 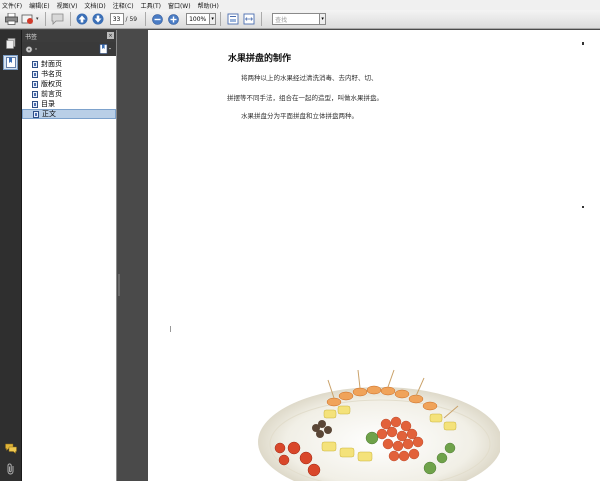 I want to click on page-total: / 59, so click(x=131, y=19).